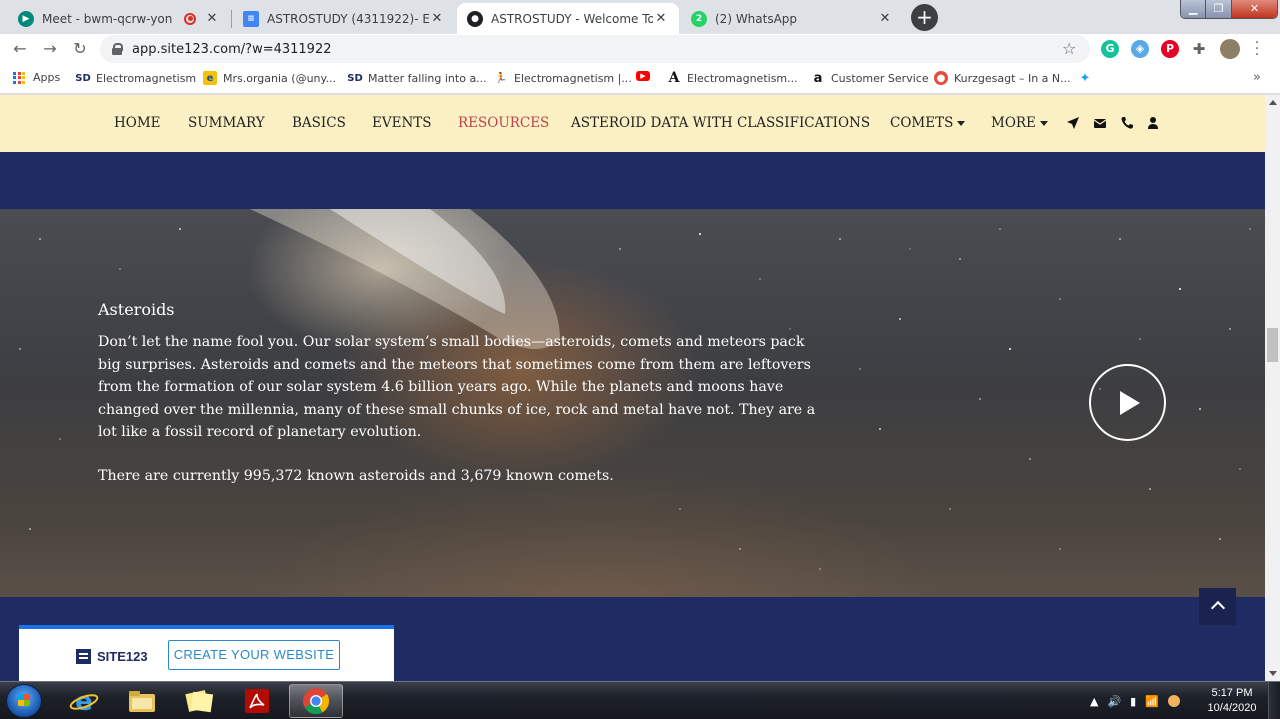 The image size is (1280, 719). What do you see at coordinates (254, 655) in the screenshot?
I see `create-website-button: CREATE YOUR WEBSITE` at bounding box center [254, 655].